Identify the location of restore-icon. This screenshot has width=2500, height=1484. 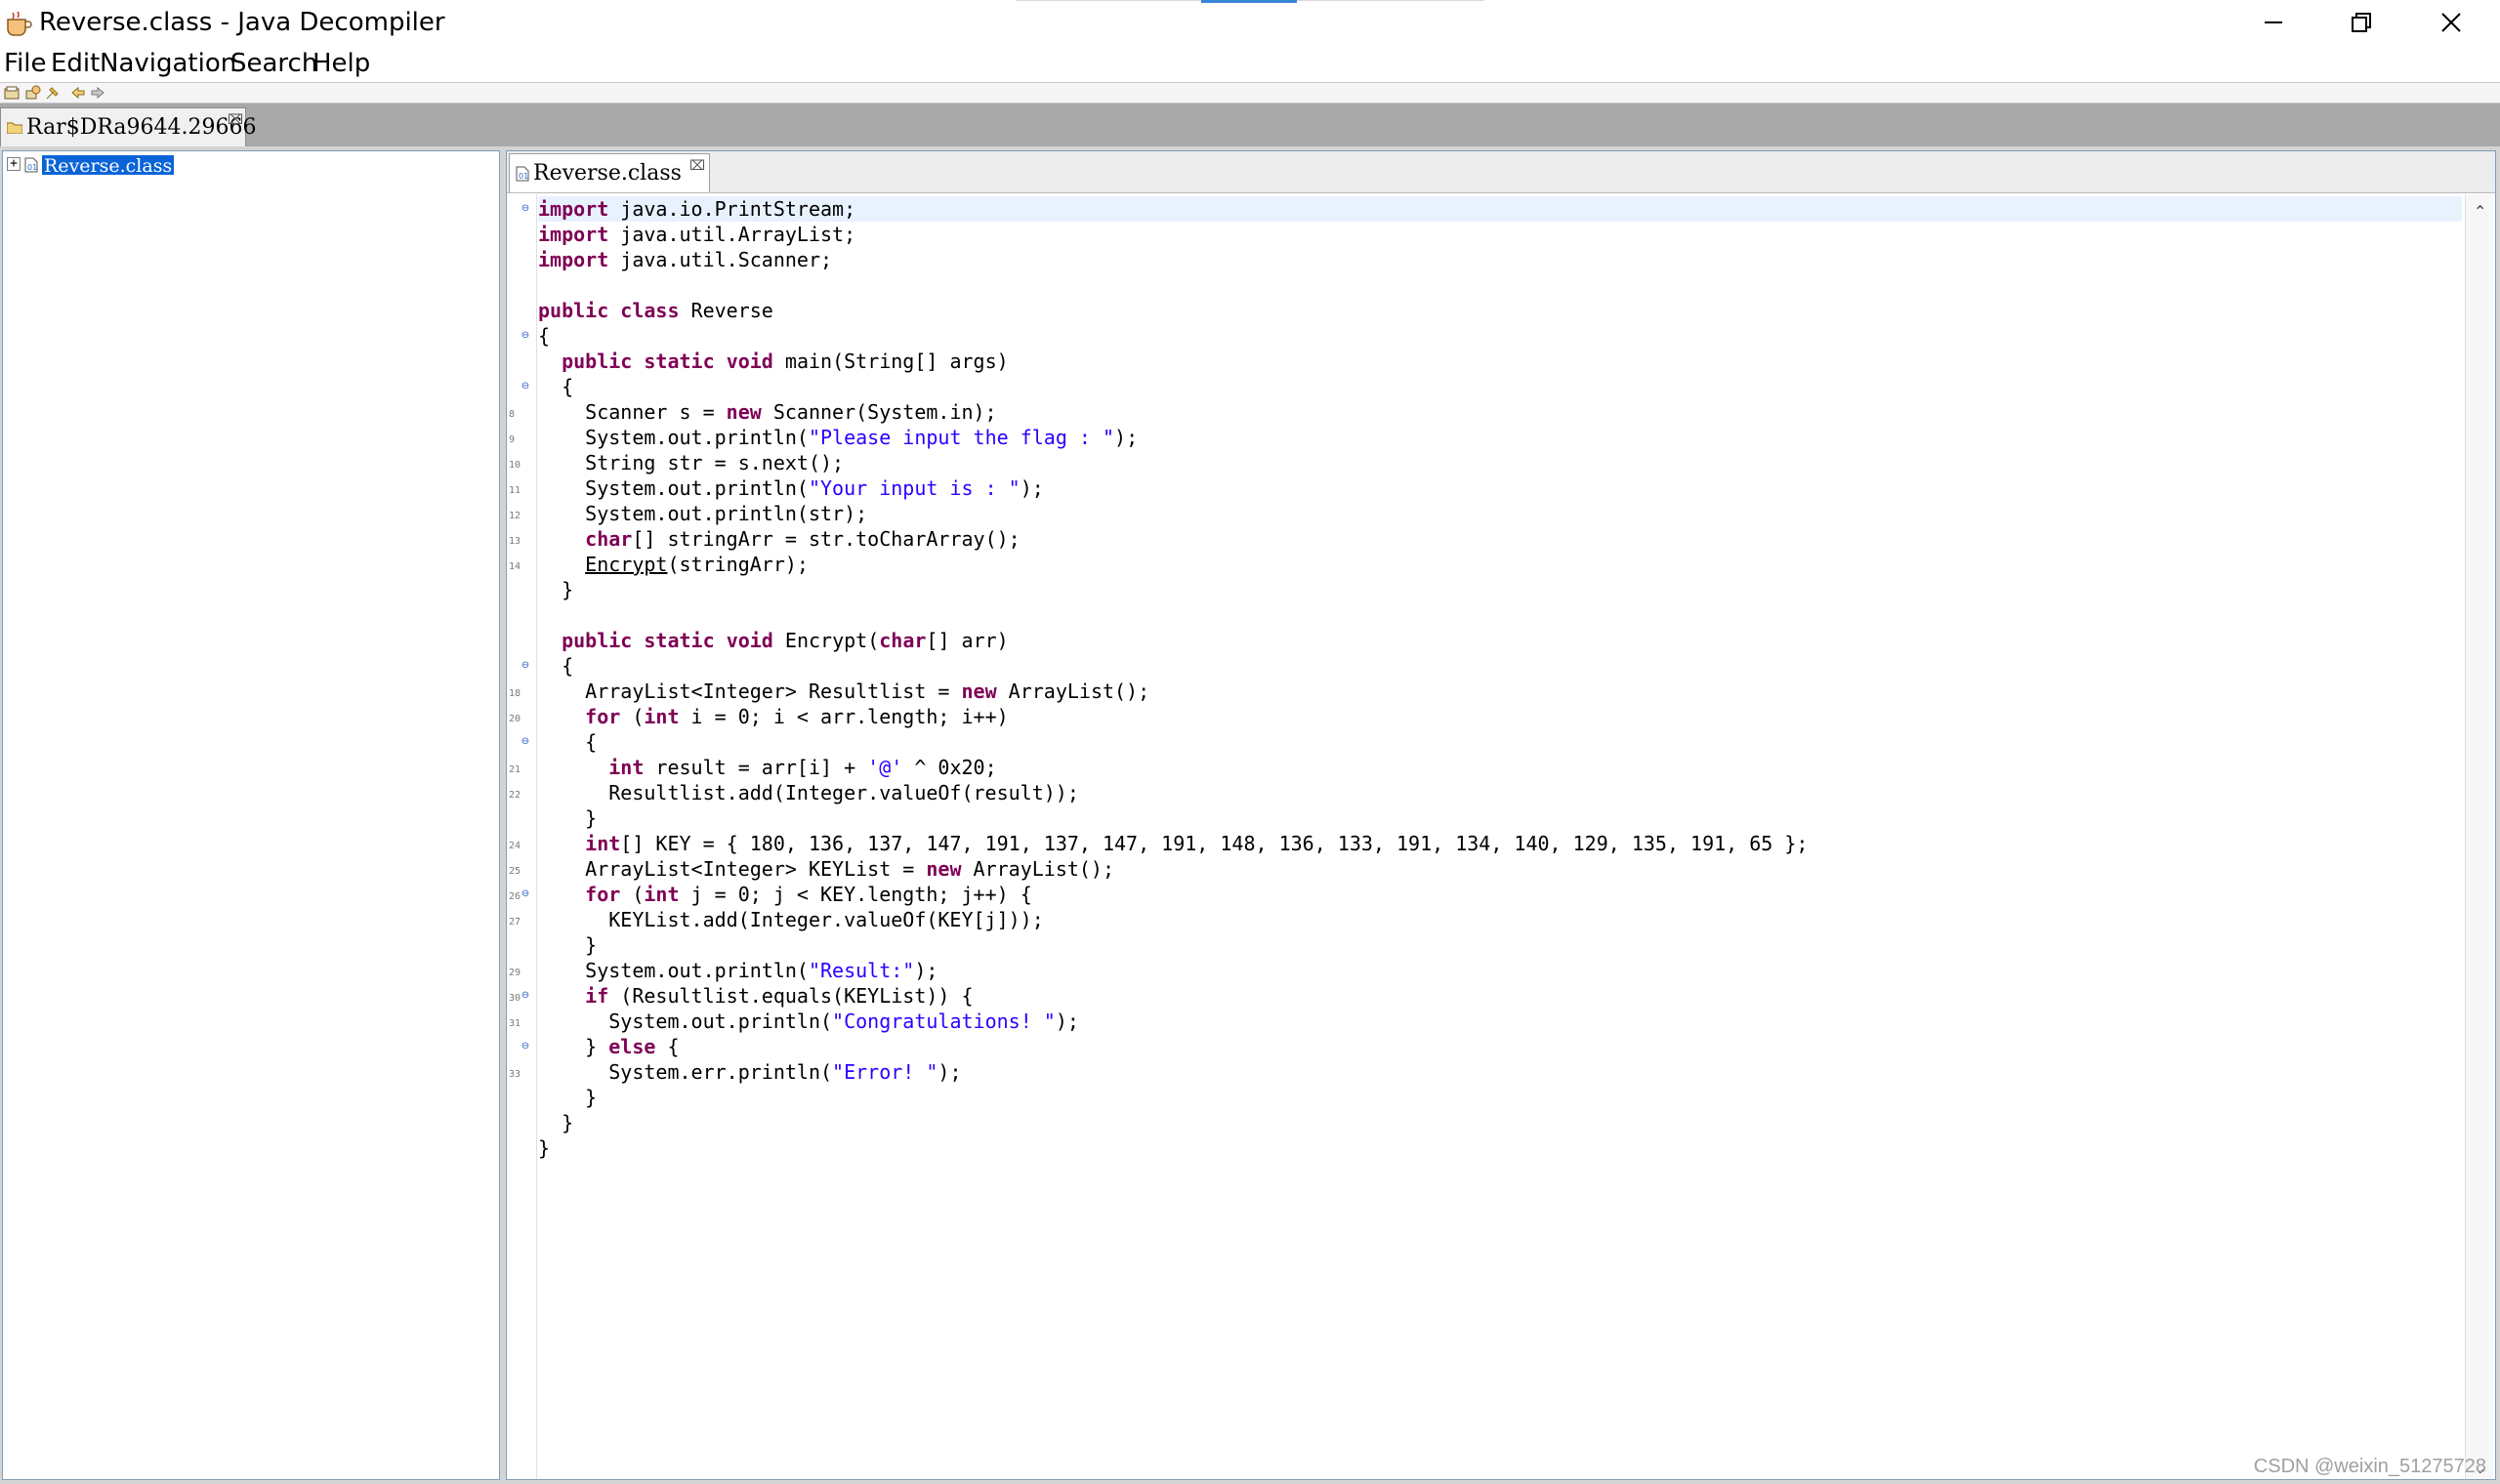
(2361, 22).